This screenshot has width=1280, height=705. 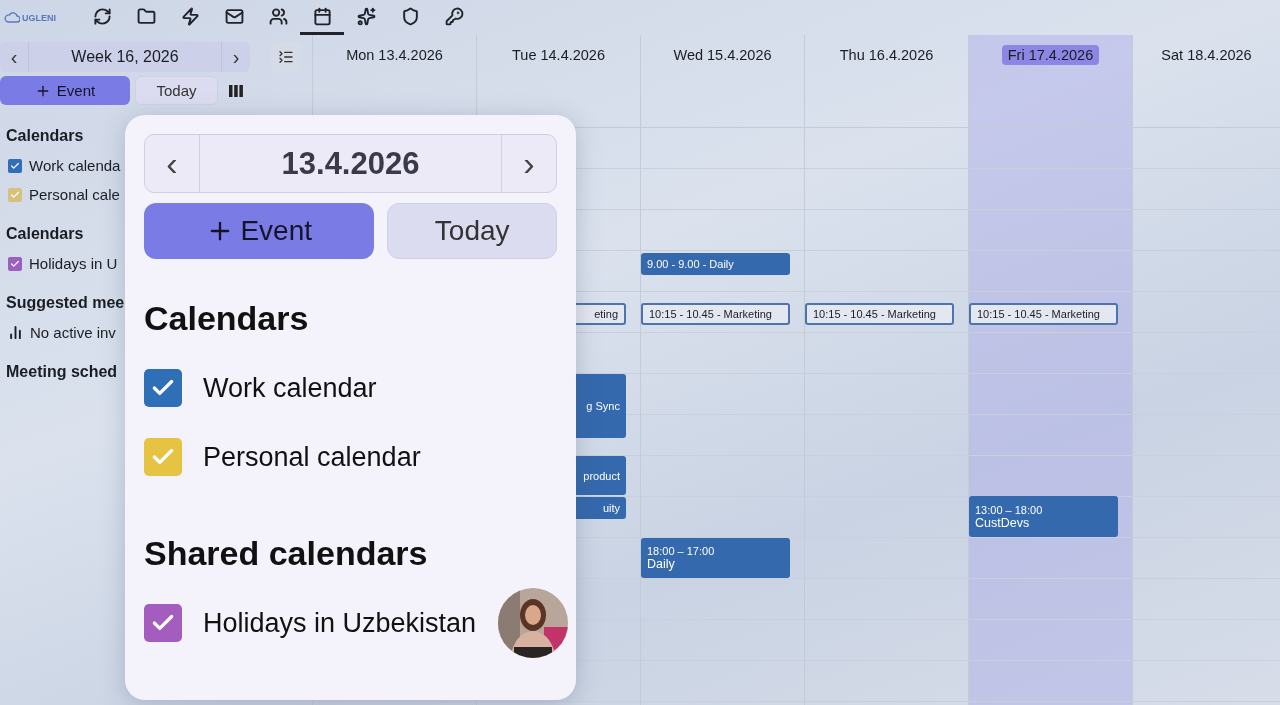 I want to click on calendar-name: Personal cale, so click(x=74, y=194).